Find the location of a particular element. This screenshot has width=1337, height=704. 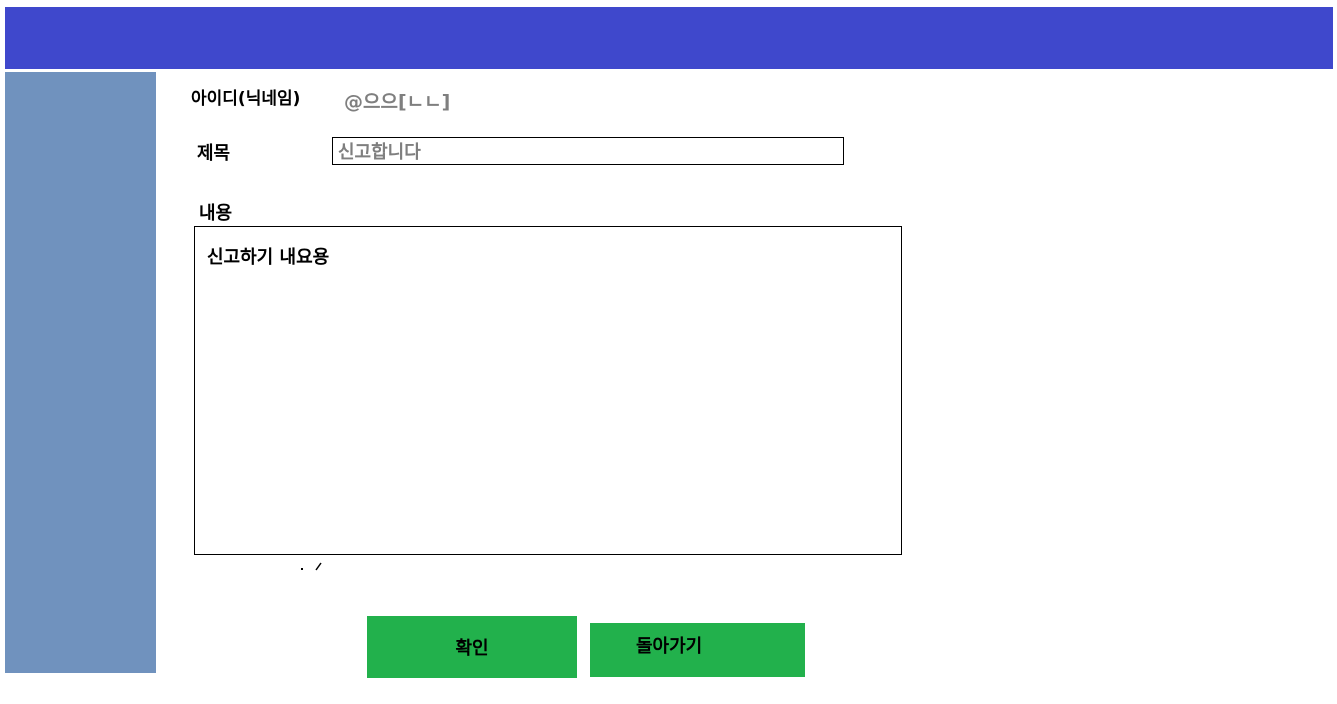

confirm-button: 확인 is located at coordinates (472, 647).